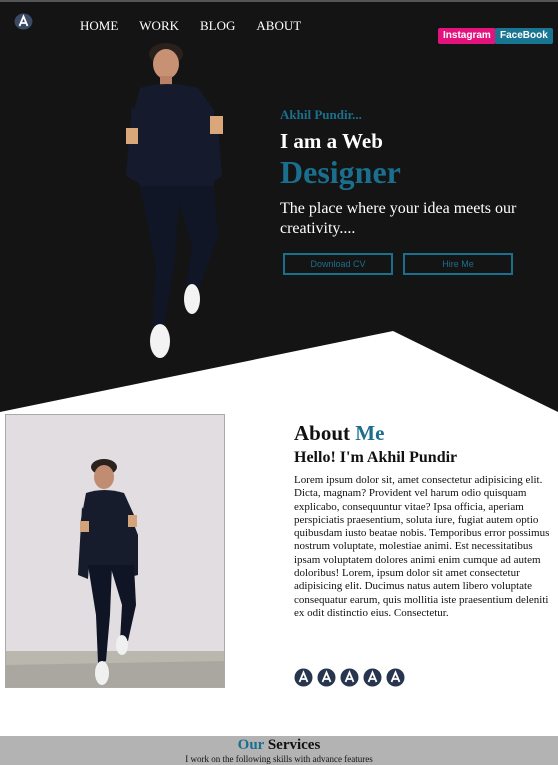 The height and width of the screenshot is (765, 558). Describe the element at coordinates (279, 1) in the screenshot. I see `top-border` at that location.